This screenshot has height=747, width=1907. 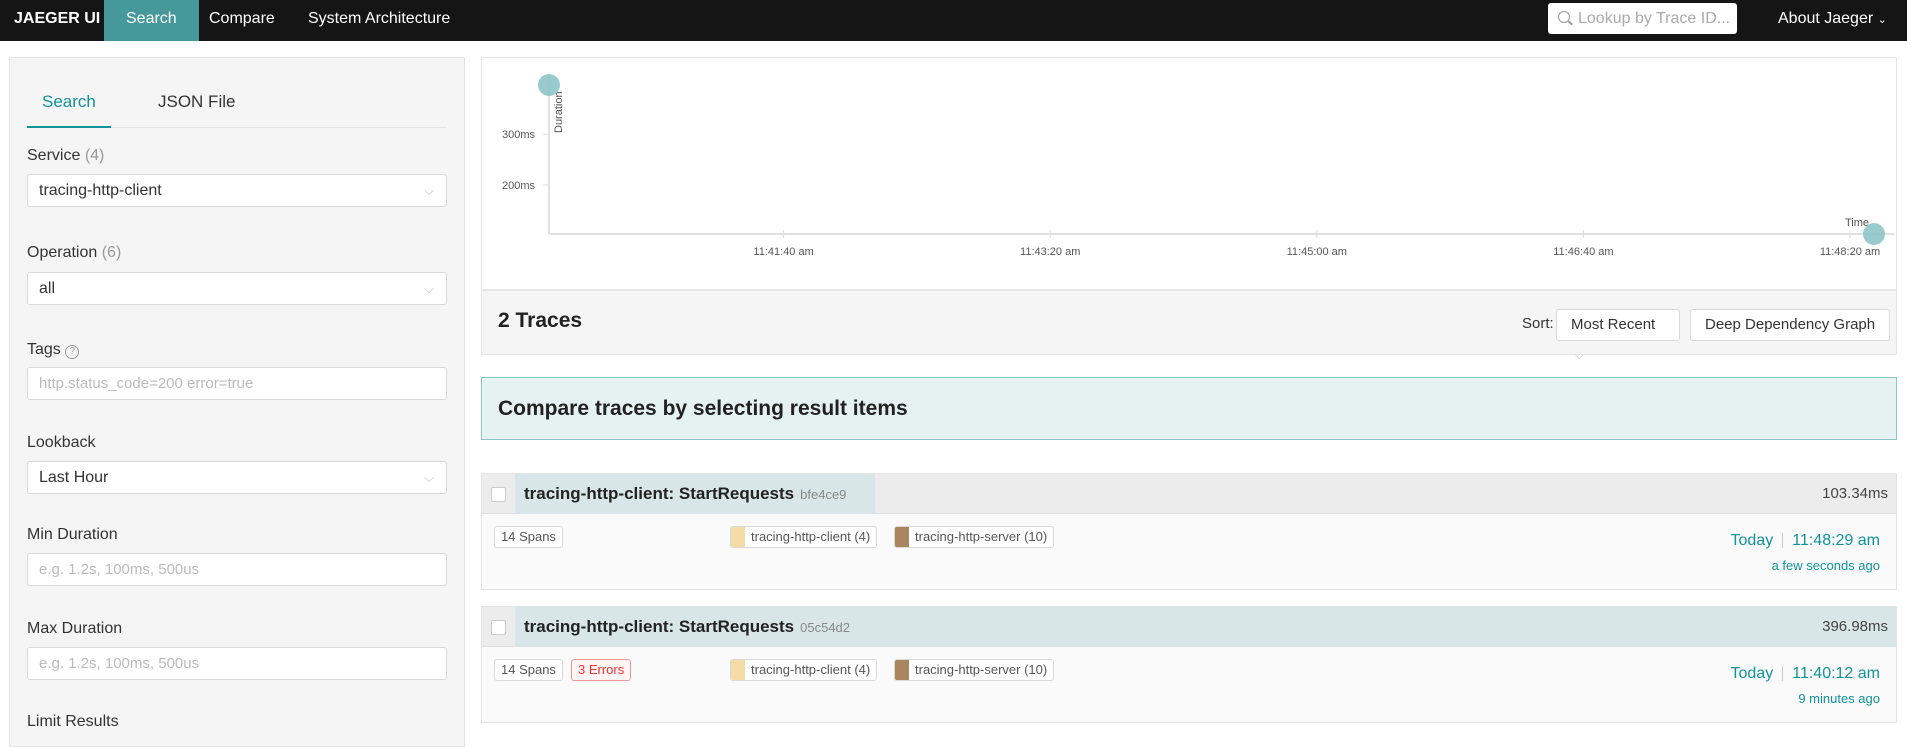 What do you see at coordinates (57, 20) in the screenshot?
I see `brand-logo: JAEGER UI` at bounding box center [57, 20].